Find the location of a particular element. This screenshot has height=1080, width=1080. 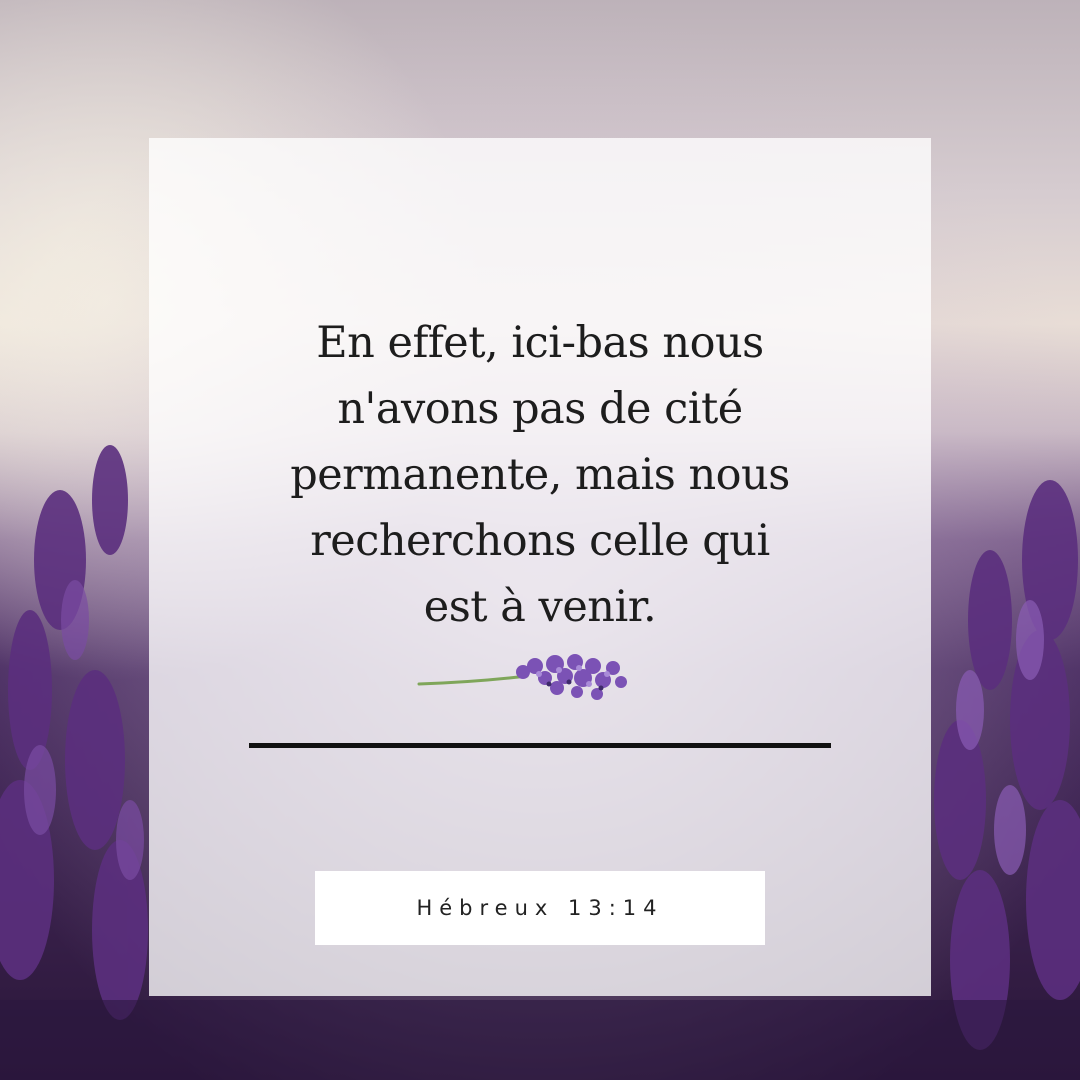

verse-line: n'avons pas de cité is located at coordinates (540, 409).